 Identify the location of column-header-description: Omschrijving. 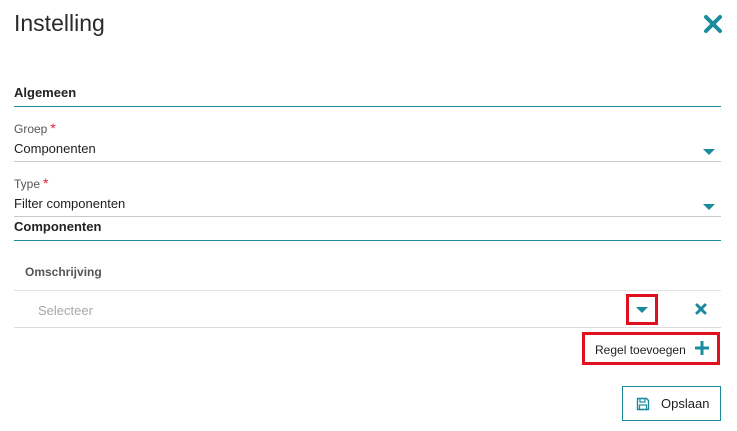
(63, 272).